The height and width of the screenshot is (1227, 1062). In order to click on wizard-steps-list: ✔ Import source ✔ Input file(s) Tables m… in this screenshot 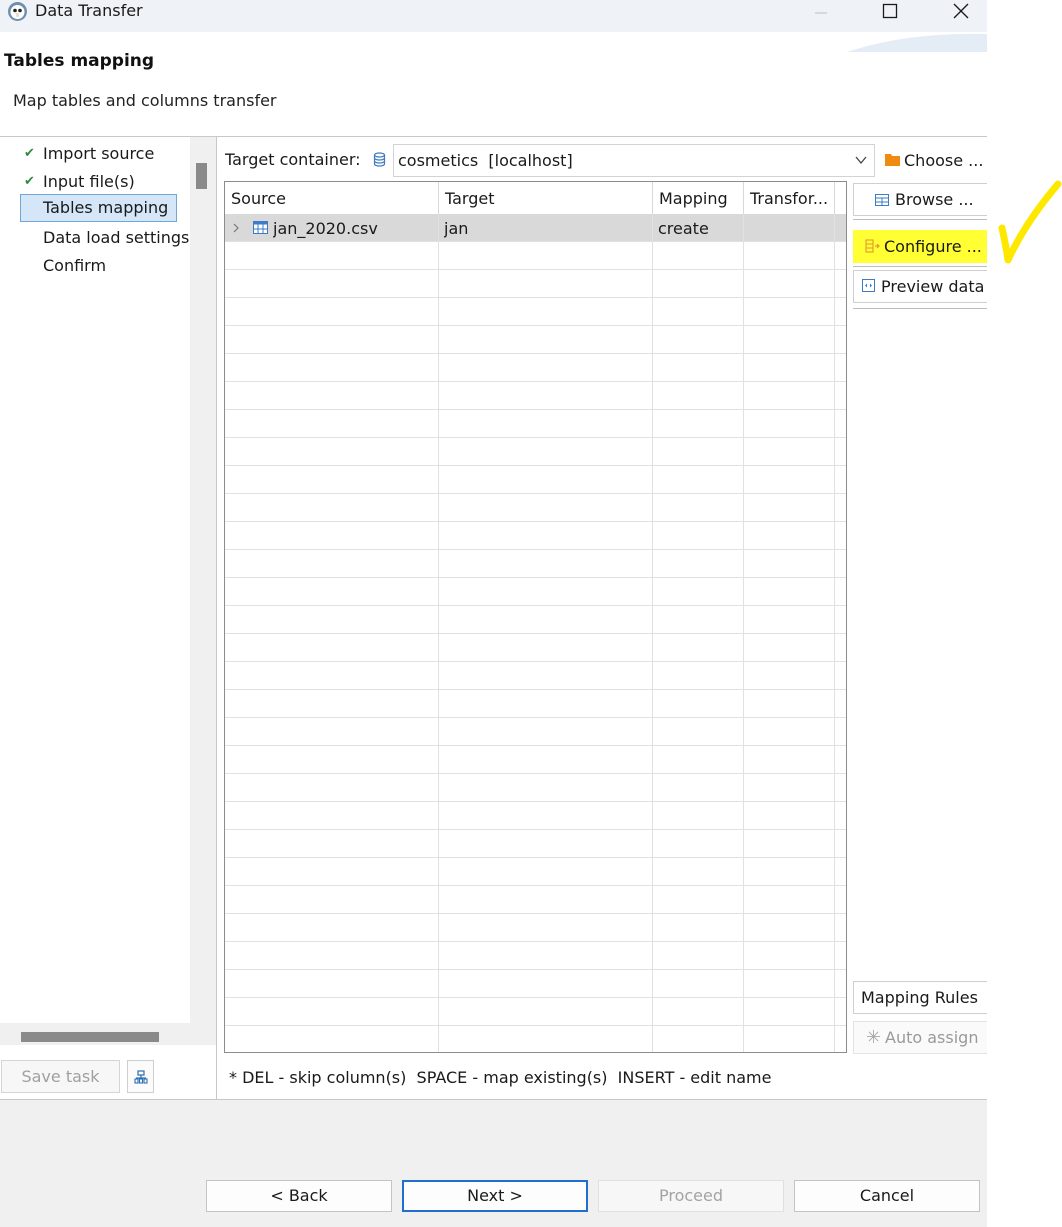, I will do `click(95, 580)`.